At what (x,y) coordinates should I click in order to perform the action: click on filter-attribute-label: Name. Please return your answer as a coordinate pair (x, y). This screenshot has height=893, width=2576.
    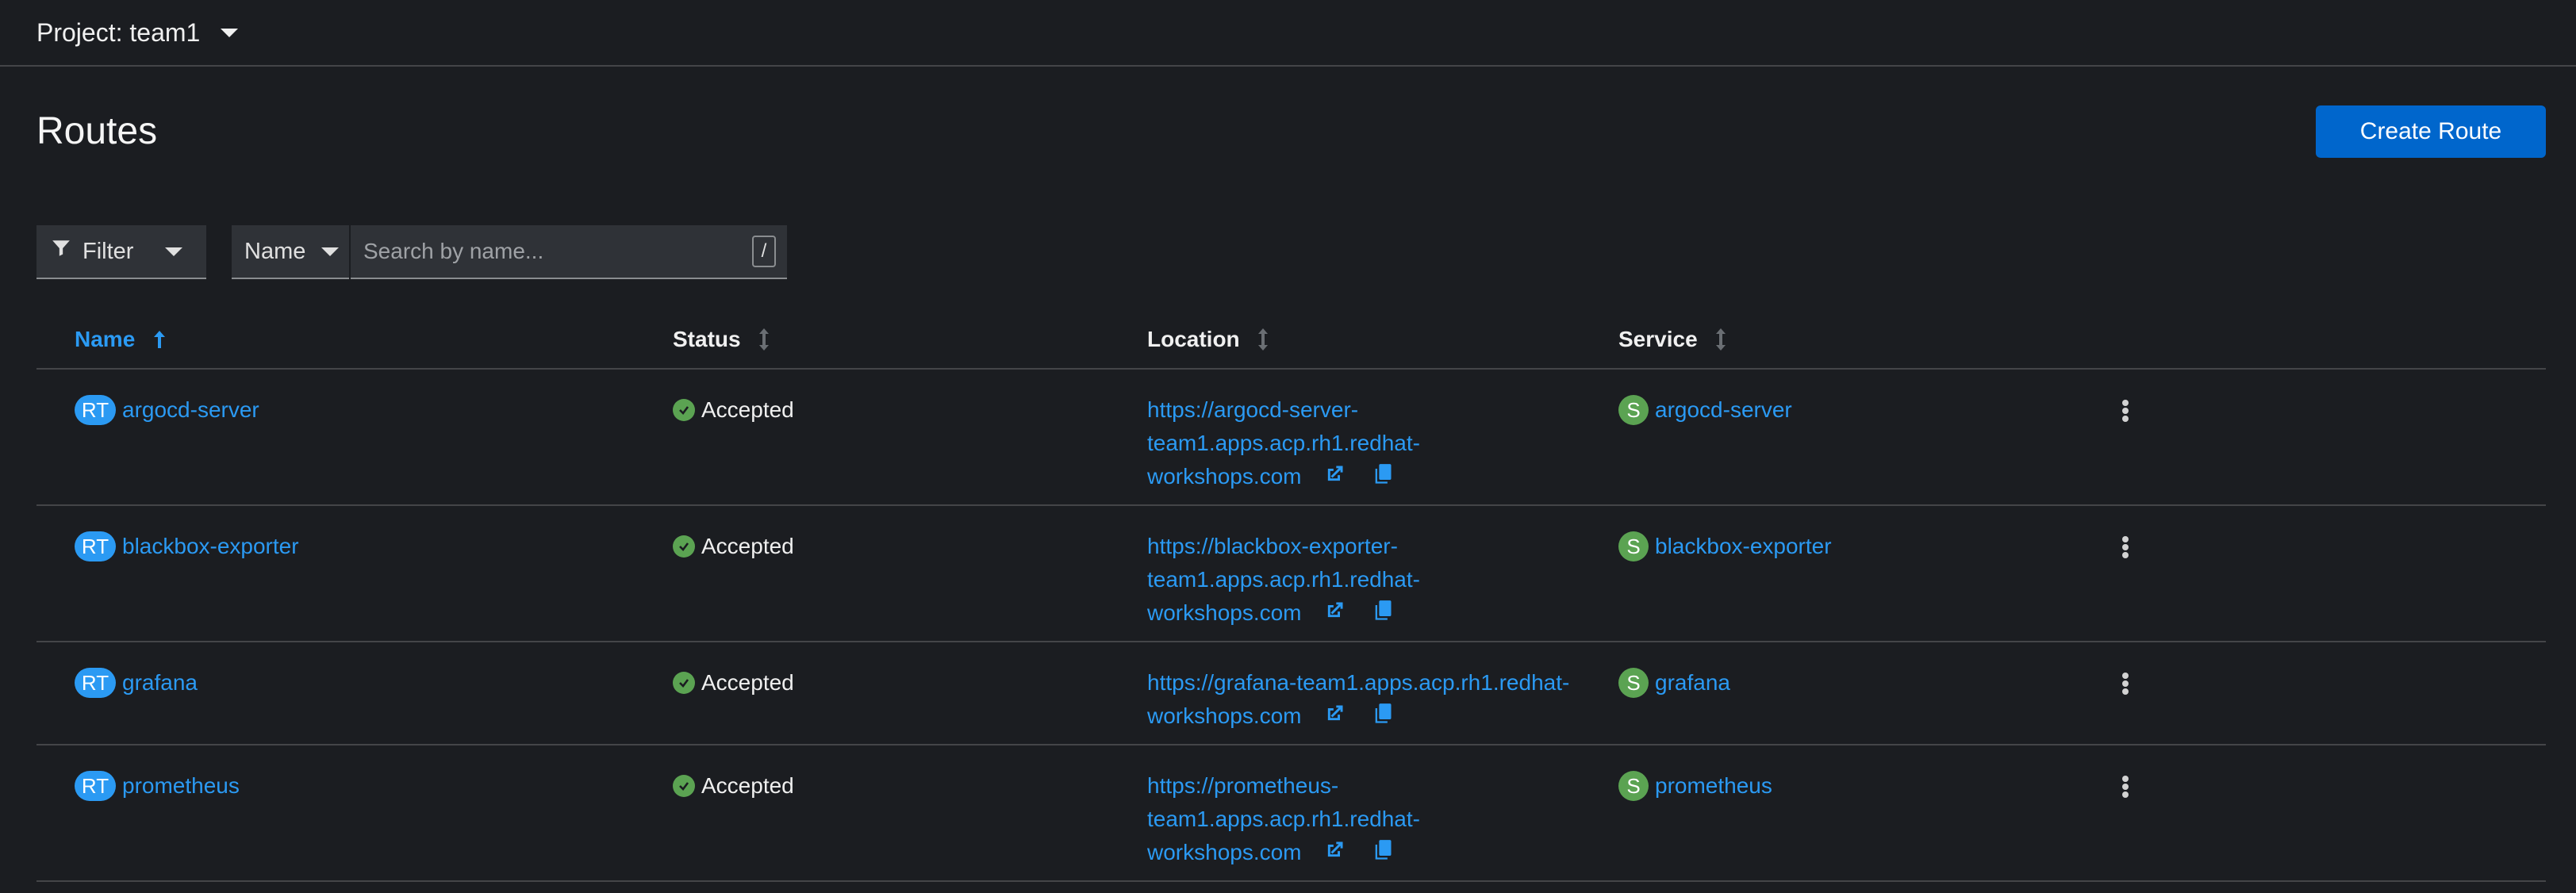
    Looking at the image, I should click on (275, 251).